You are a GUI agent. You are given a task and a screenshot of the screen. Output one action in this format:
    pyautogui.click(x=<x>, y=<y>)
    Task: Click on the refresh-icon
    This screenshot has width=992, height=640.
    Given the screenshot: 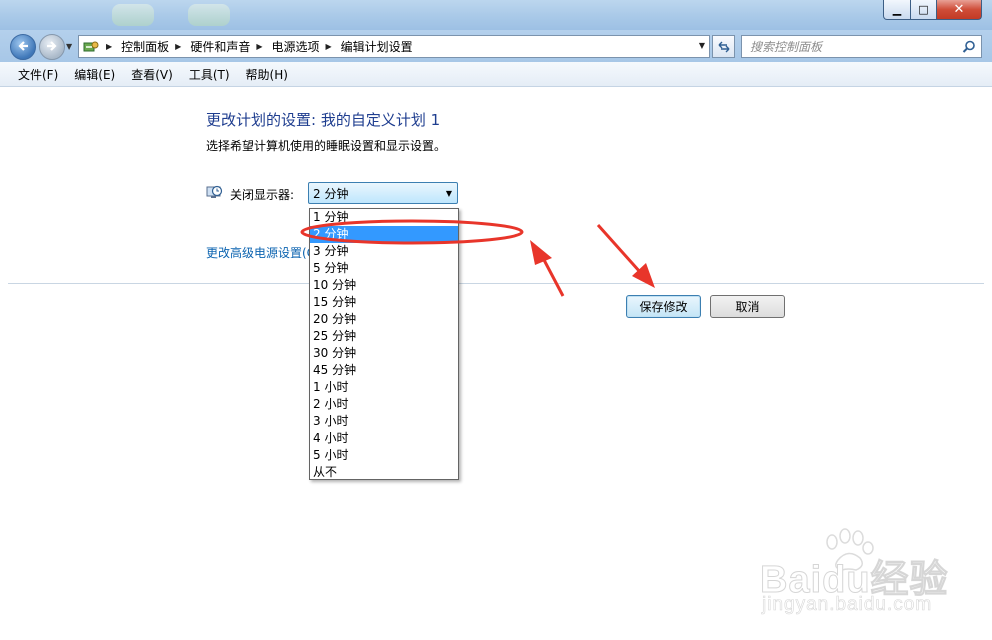 What is the action you would take?
    pyautogui.click(x=723, y=46)
    